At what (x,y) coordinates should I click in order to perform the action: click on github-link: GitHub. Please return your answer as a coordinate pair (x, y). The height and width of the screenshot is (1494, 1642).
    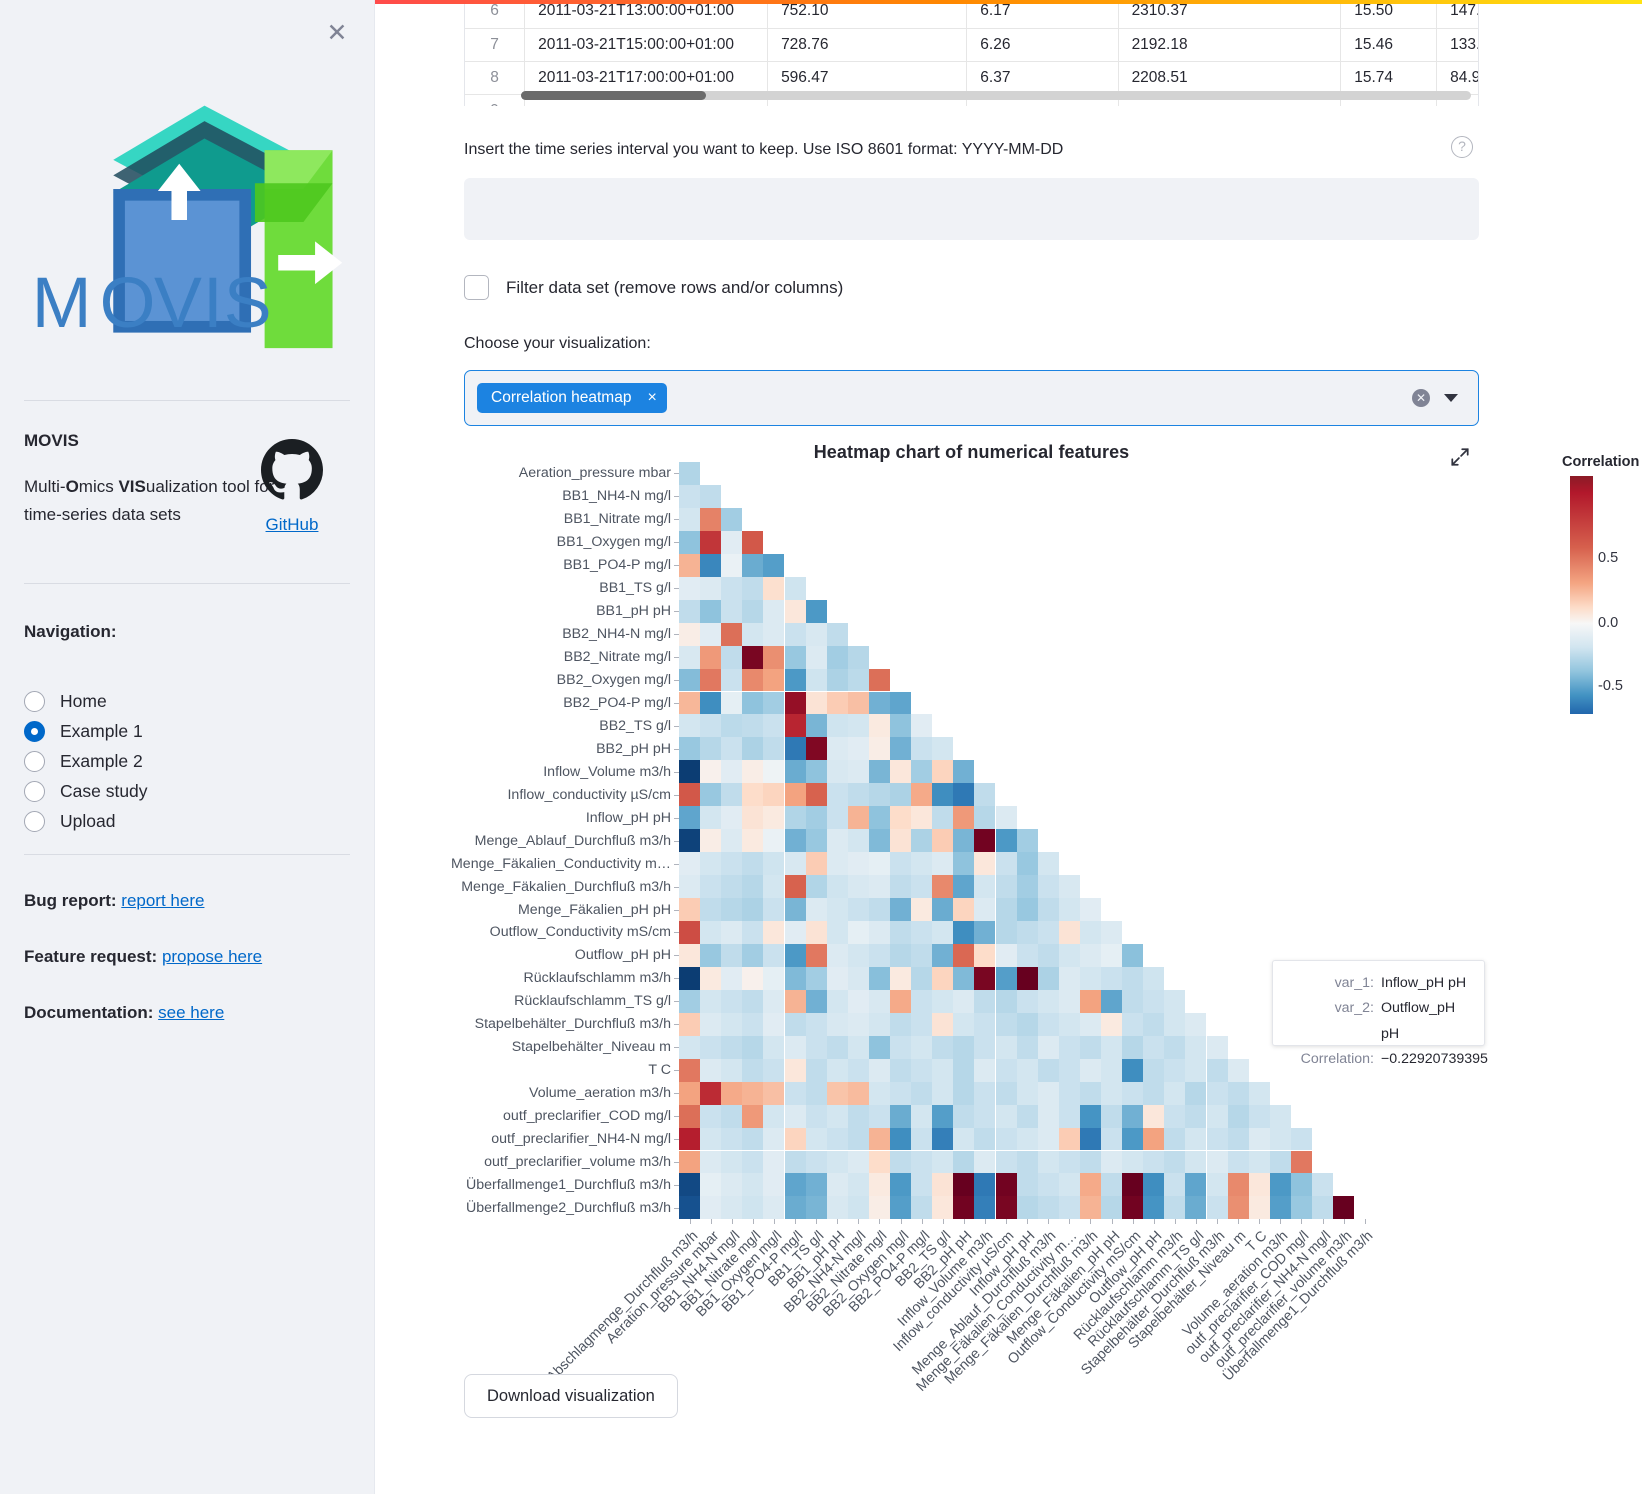
    Looking at the image, I should click on (292, 525).